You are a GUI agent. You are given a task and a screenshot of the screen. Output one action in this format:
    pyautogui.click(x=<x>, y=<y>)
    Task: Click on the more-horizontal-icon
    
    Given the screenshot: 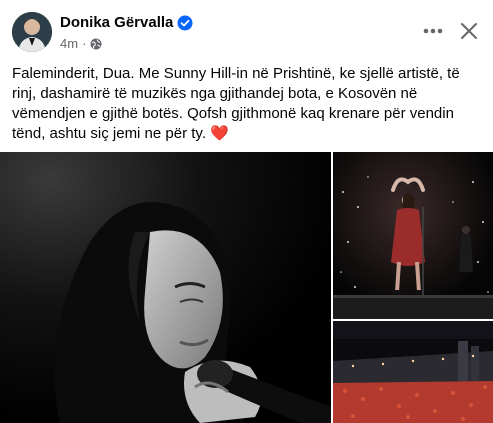 What is the action you would take?
    pyautogui.click(x=433, y=31)
    